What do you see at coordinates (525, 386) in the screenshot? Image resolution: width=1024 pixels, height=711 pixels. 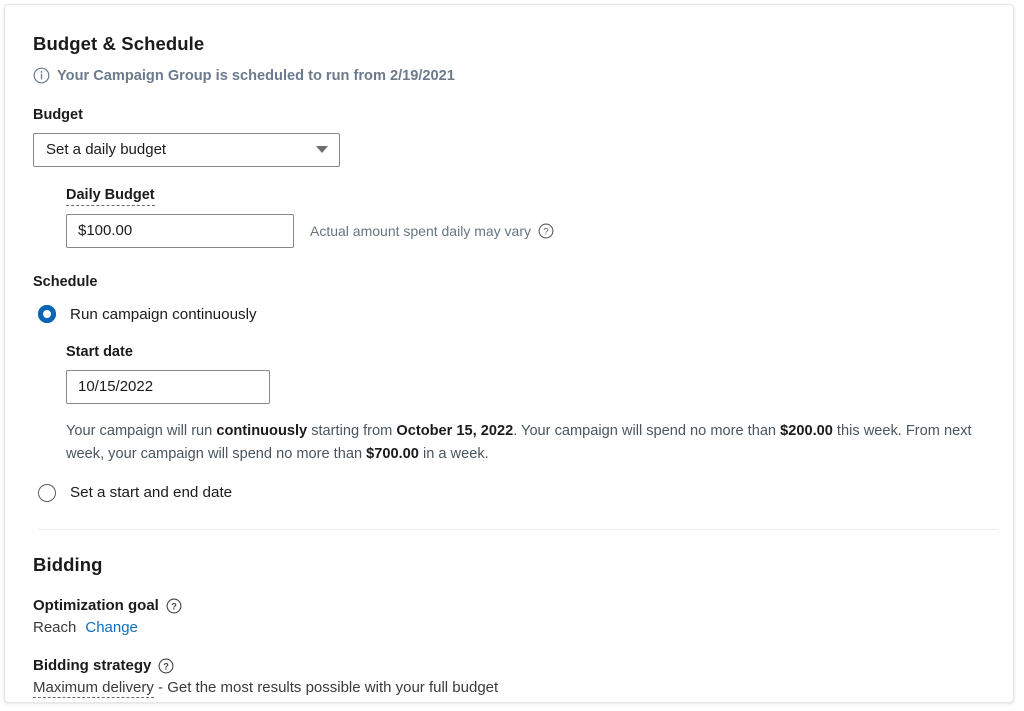 I see `start-date-row` at bounding box center [525, 386].